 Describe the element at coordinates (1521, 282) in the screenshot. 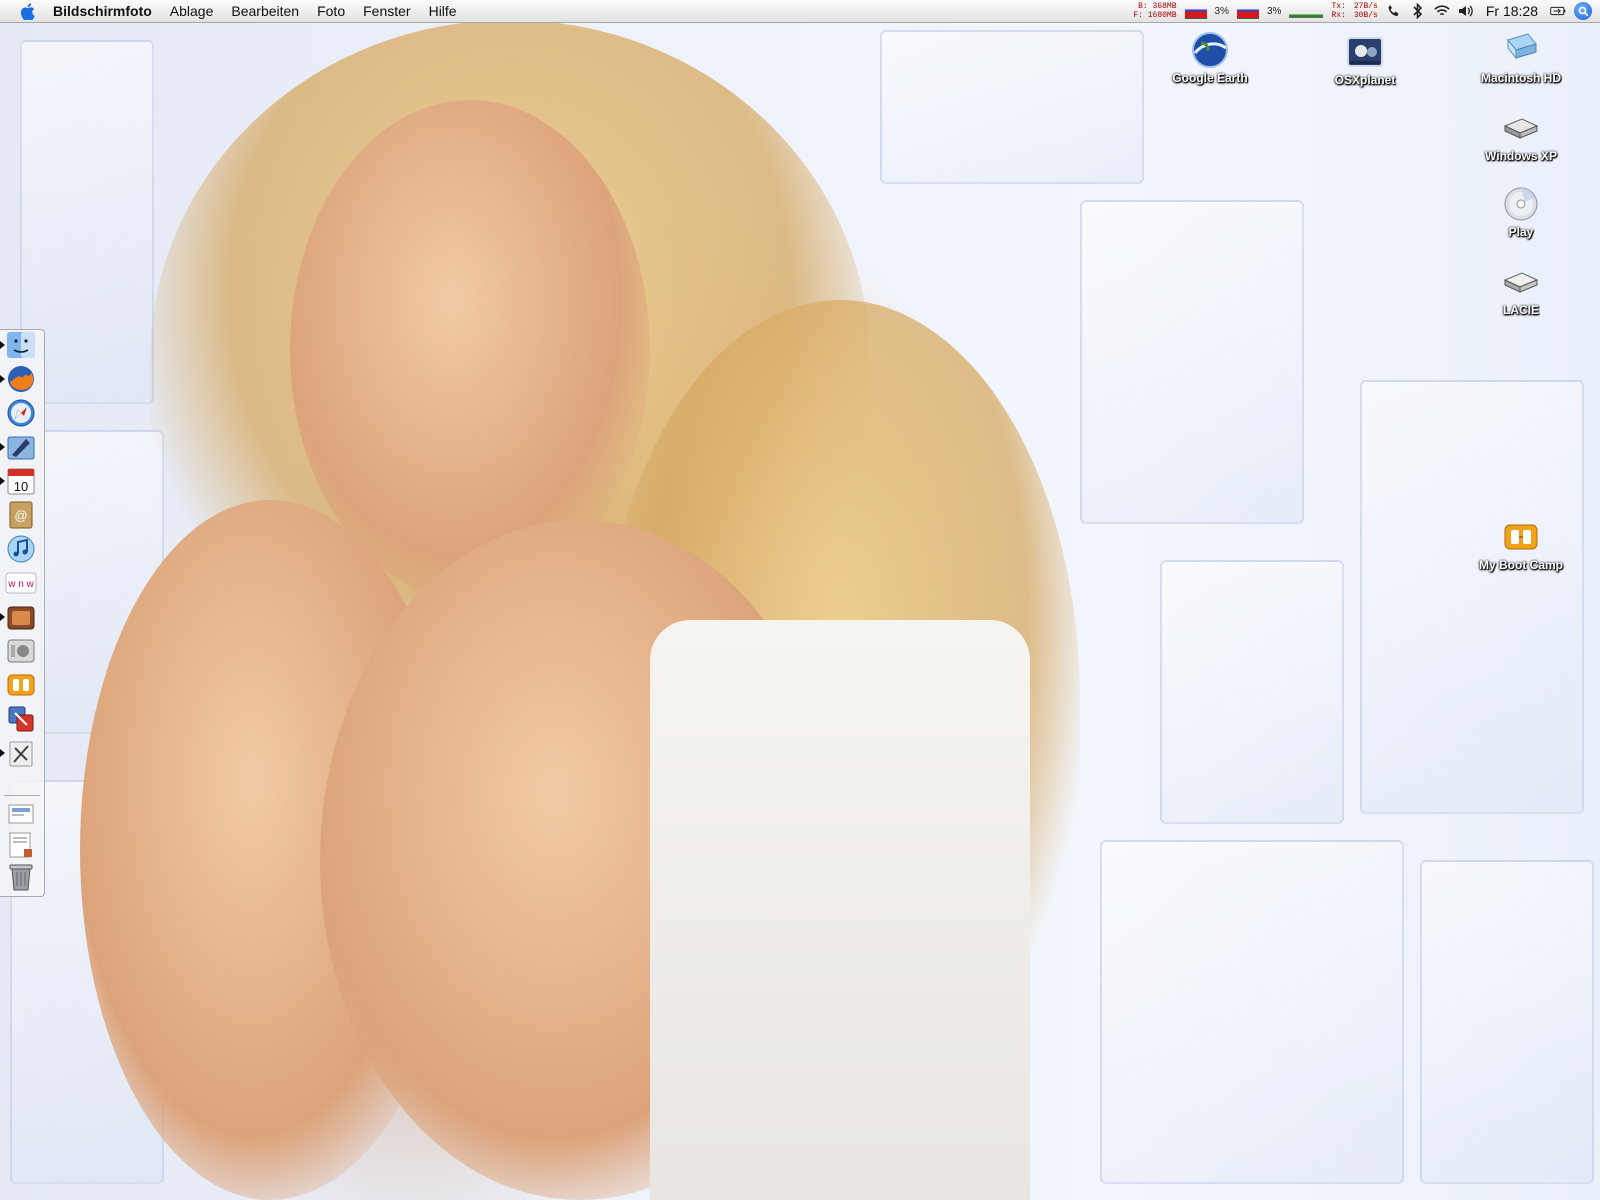

I see `external-drive-icon` at that location.